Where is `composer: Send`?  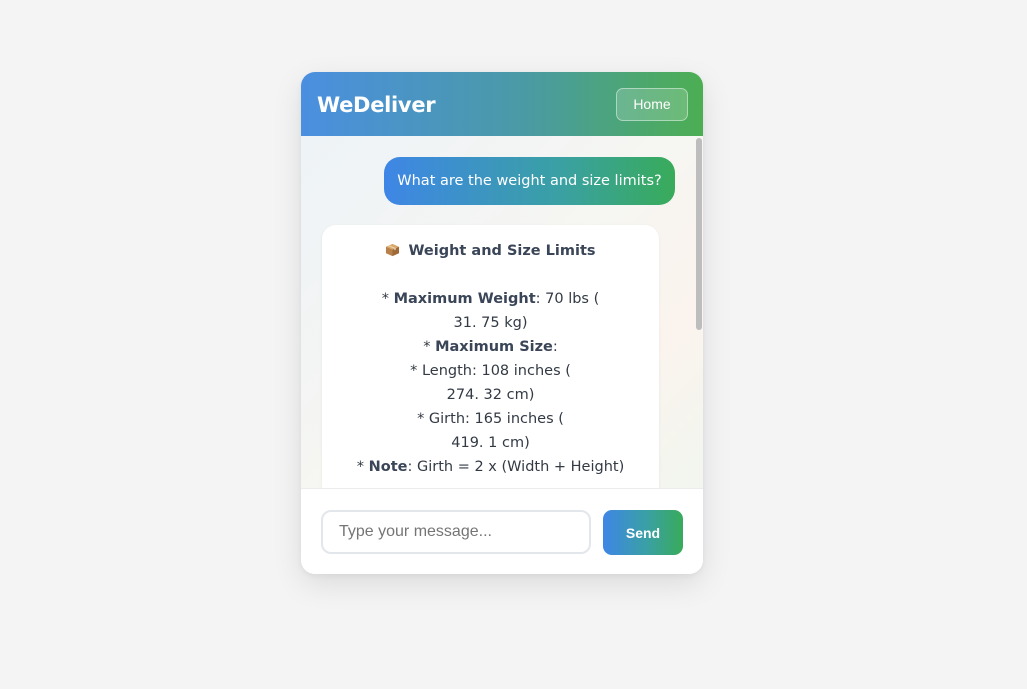
composer: Send is located at coordinates (502, 531).